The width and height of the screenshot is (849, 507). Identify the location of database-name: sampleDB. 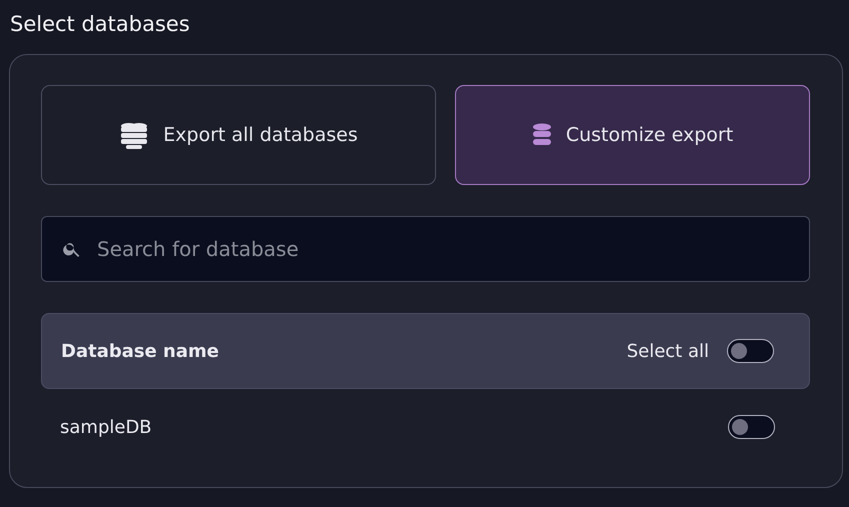
(106, 427).